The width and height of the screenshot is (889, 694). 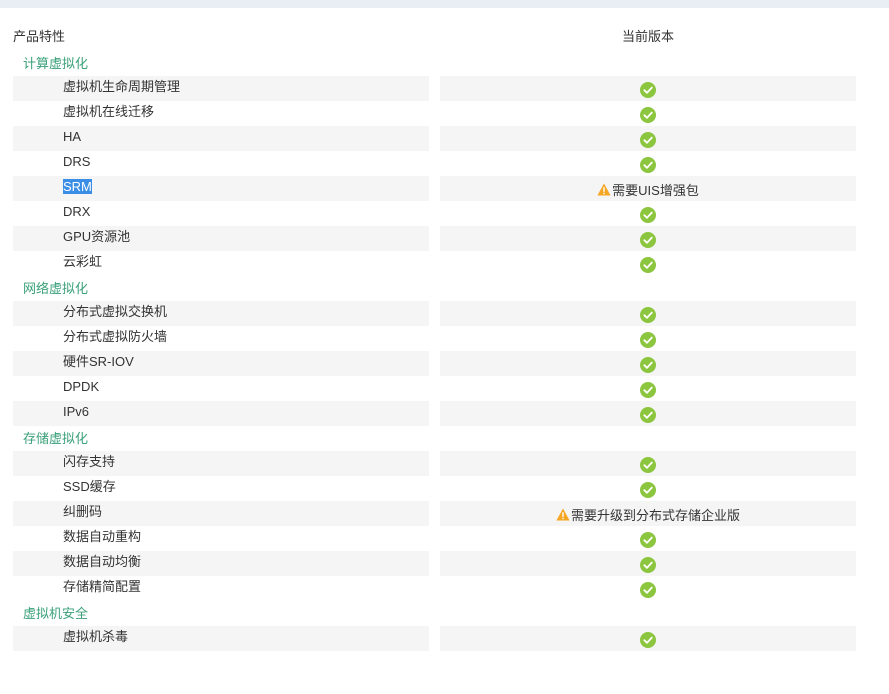 I want to click on version-cell: 需要升级到分布式存储企业版, so click(x=648, y=513).